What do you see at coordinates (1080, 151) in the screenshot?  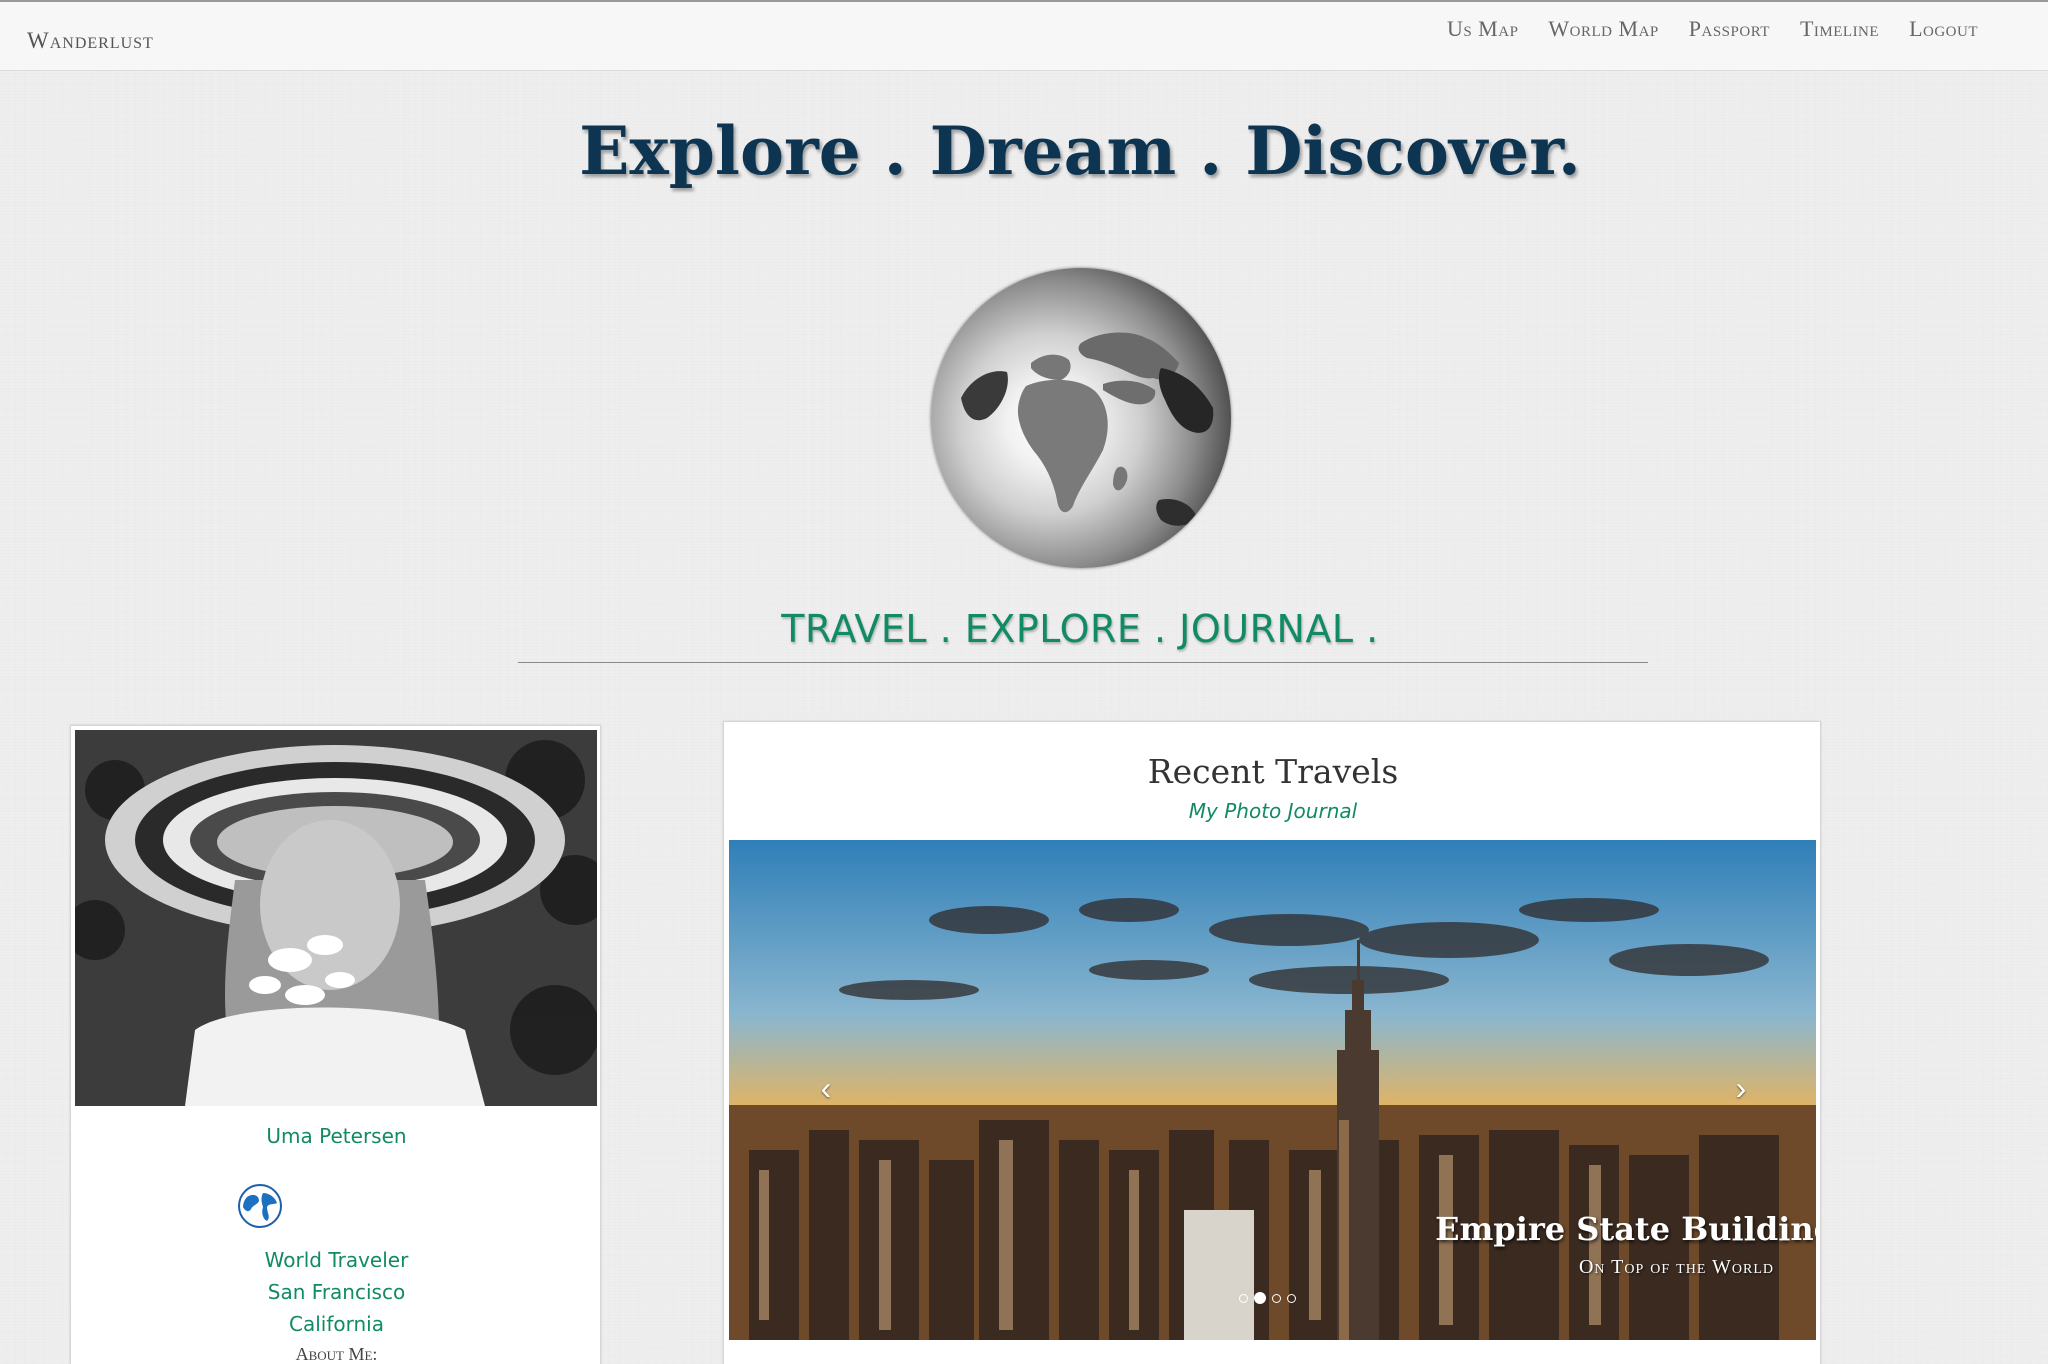 I see `hero-title: Explore . Dream . Discover.` at bounding box center [1080, 151].